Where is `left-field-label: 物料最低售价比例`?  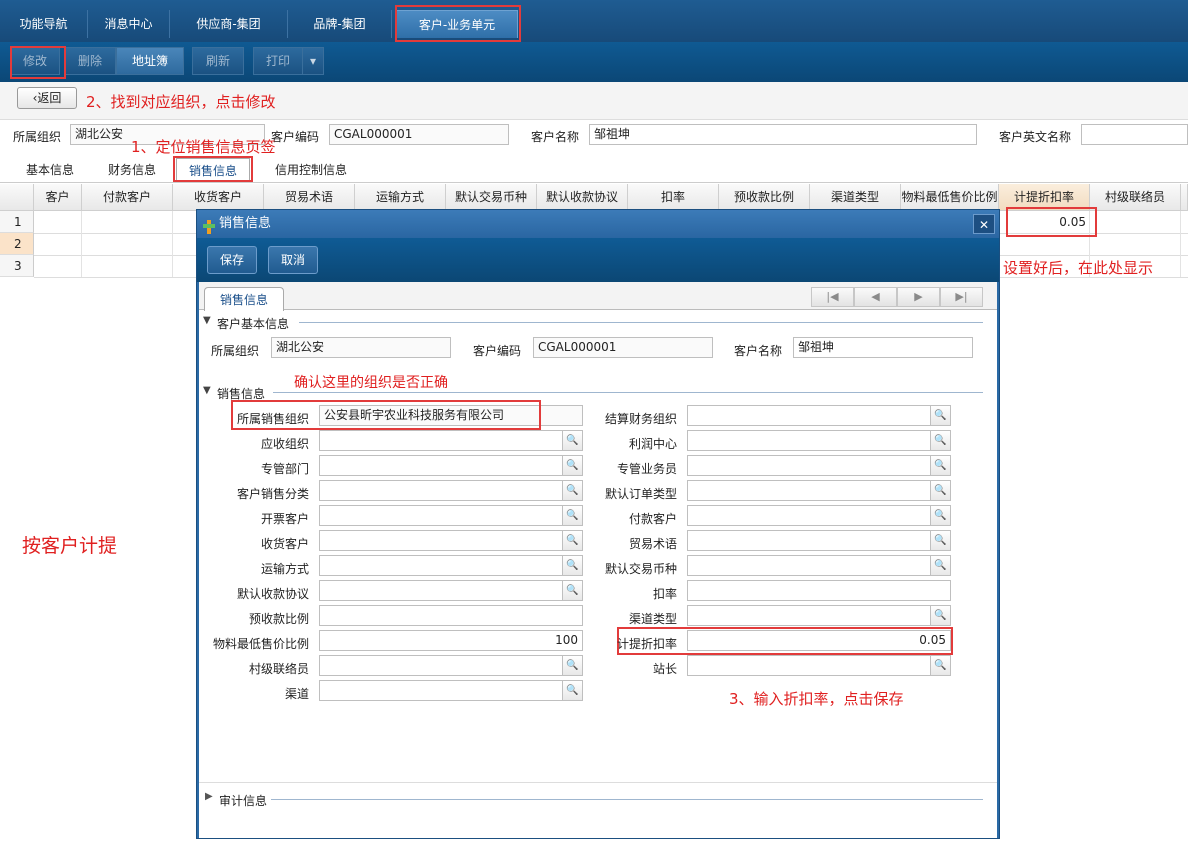
left-field-label: 物料最低售价比例 is located at coordinates (260, 644).